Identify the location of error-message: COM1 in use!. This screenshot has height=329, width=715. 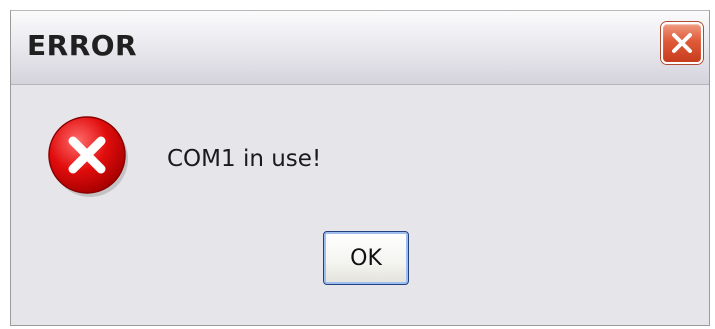
(244, 159).